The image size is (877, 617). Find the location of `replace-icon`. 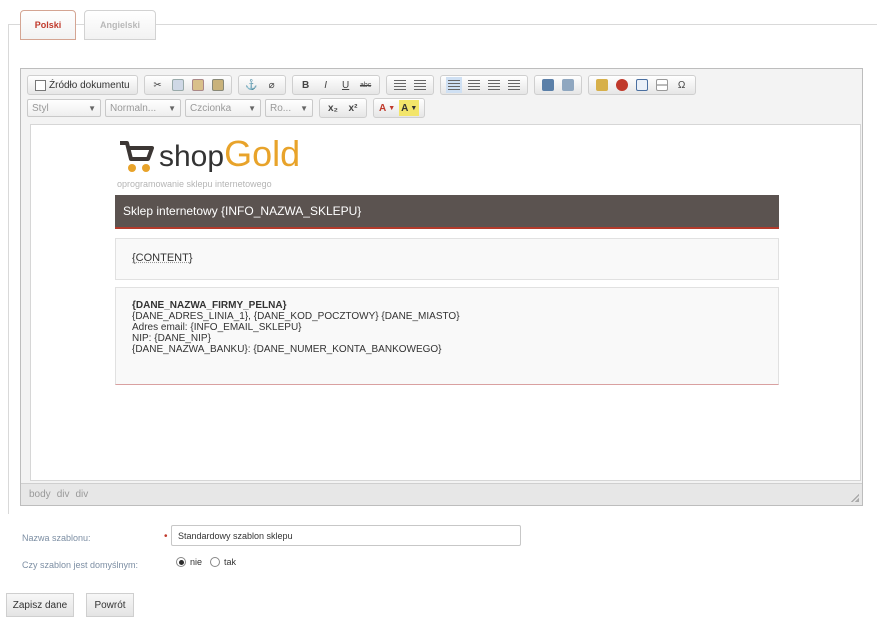

replace-icon is located at coordinates (568, 85).